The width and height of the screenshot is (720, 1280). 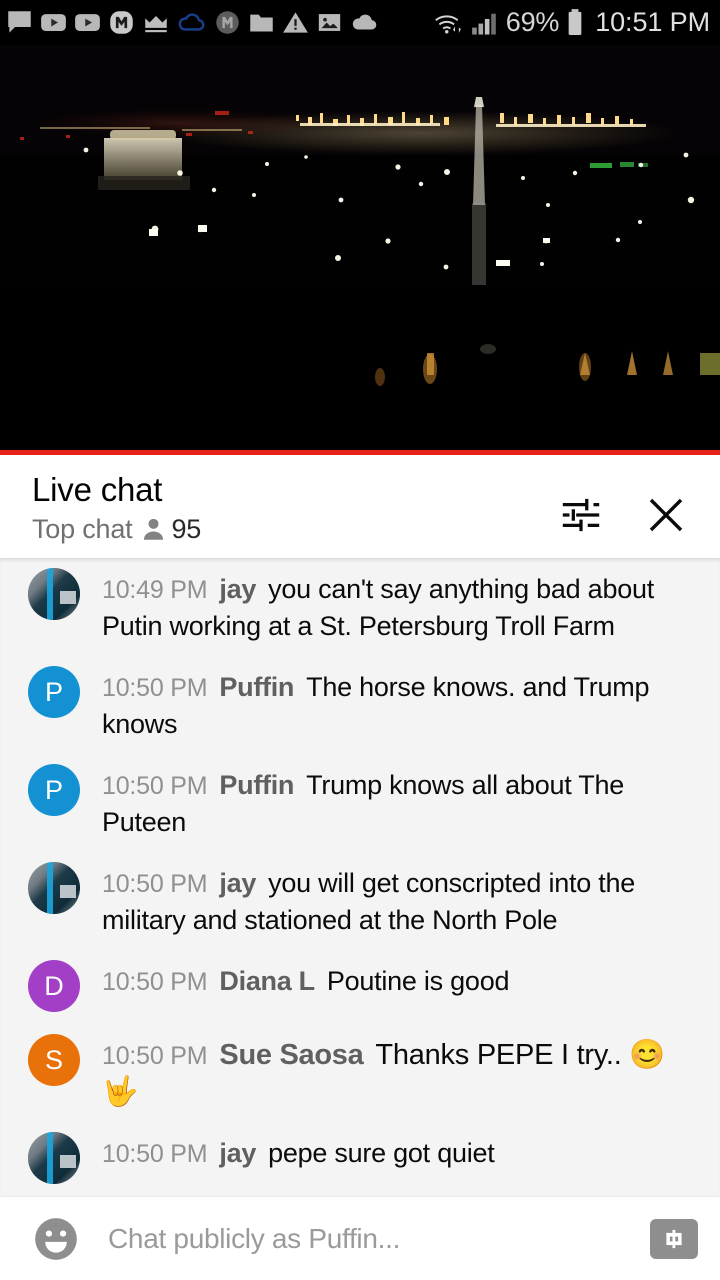 I want to click on person-icon, so click(x=154, y=529).